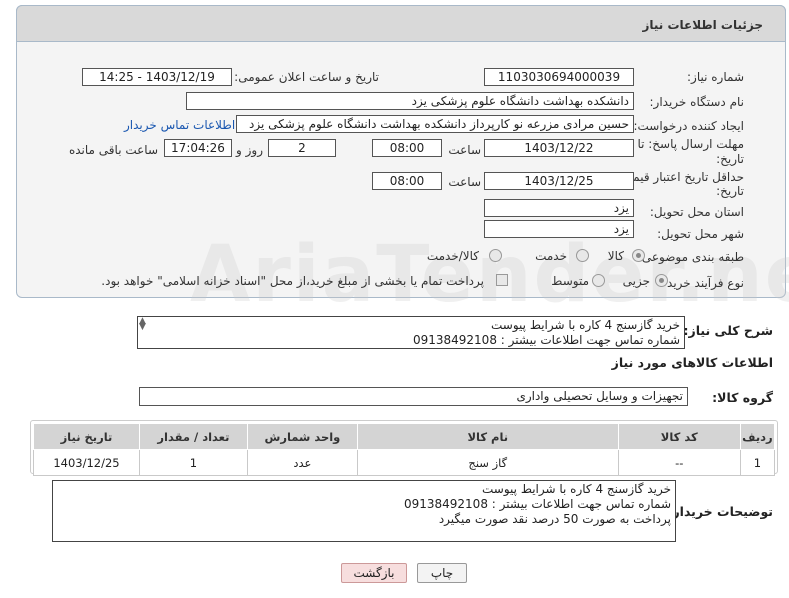 Image resolution: width=789 pixels, height=598 pixels. I want to click on price-validity-time-field: 08:00, so click(407, 181).